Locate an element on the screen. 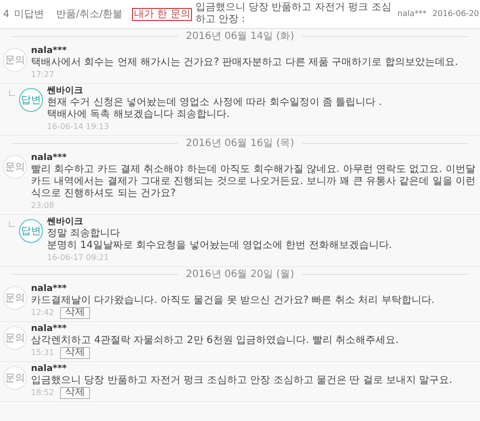  status-text: 미답변 is located at coordinates (29, 15).